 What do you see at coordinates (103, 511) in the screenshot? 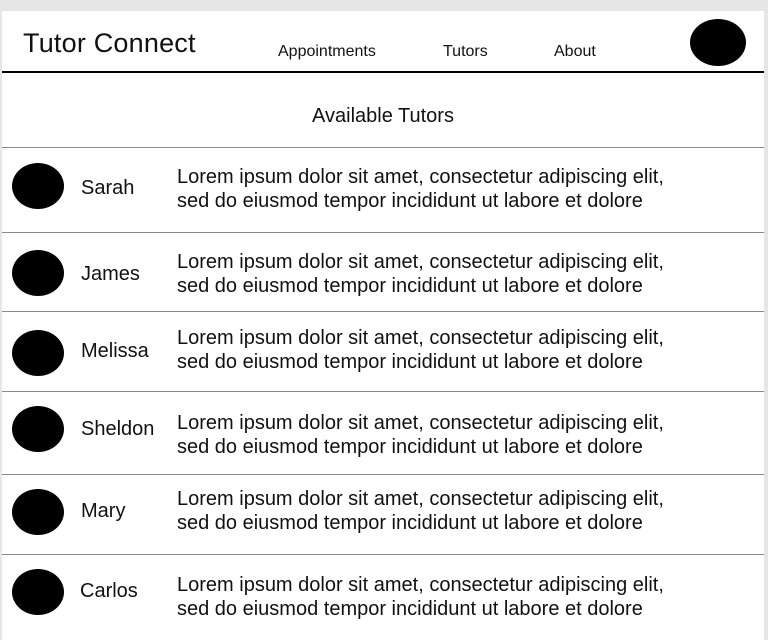
I see `tutor-name: Mary` at bounding box center [103, 511].